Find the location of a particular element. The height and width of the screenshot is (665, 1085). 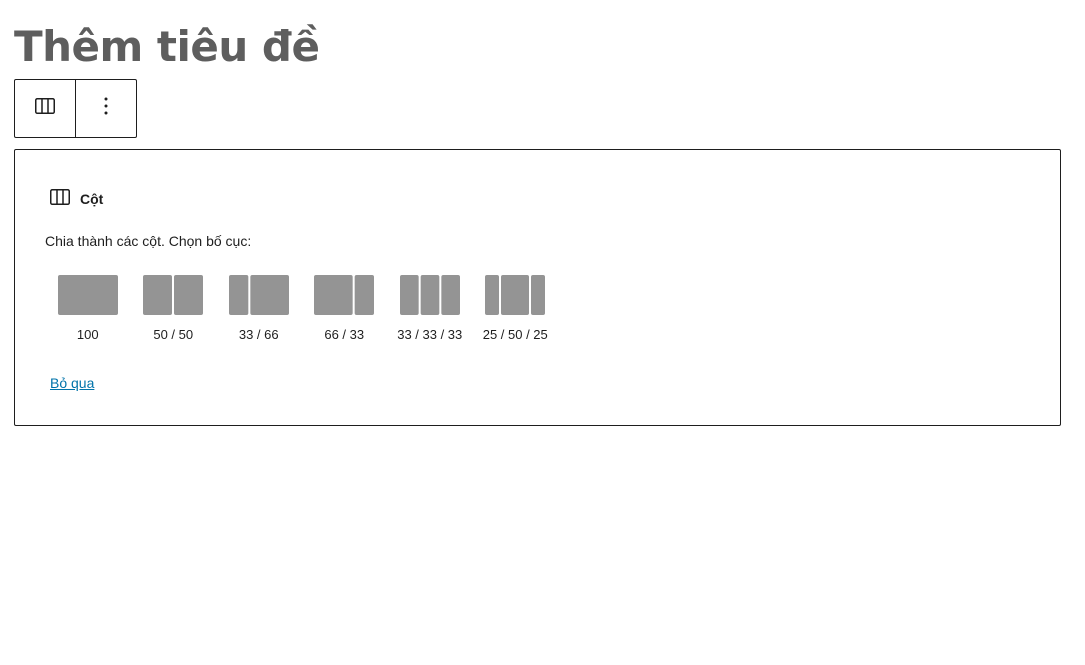

variation-label: 100 is located at coordinates (87, 334).